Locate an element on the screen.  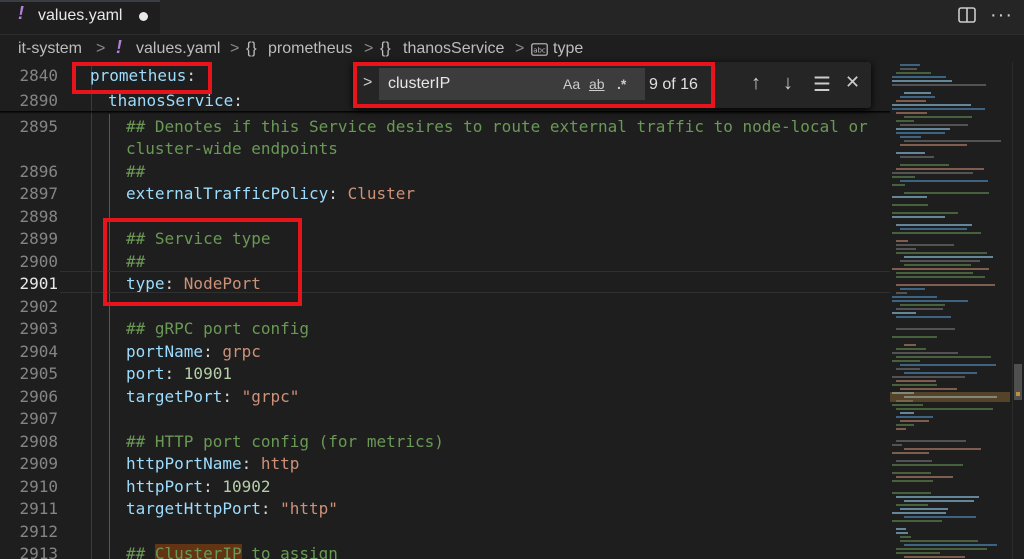
comment-text: ## is located at coordinates (140, 551).